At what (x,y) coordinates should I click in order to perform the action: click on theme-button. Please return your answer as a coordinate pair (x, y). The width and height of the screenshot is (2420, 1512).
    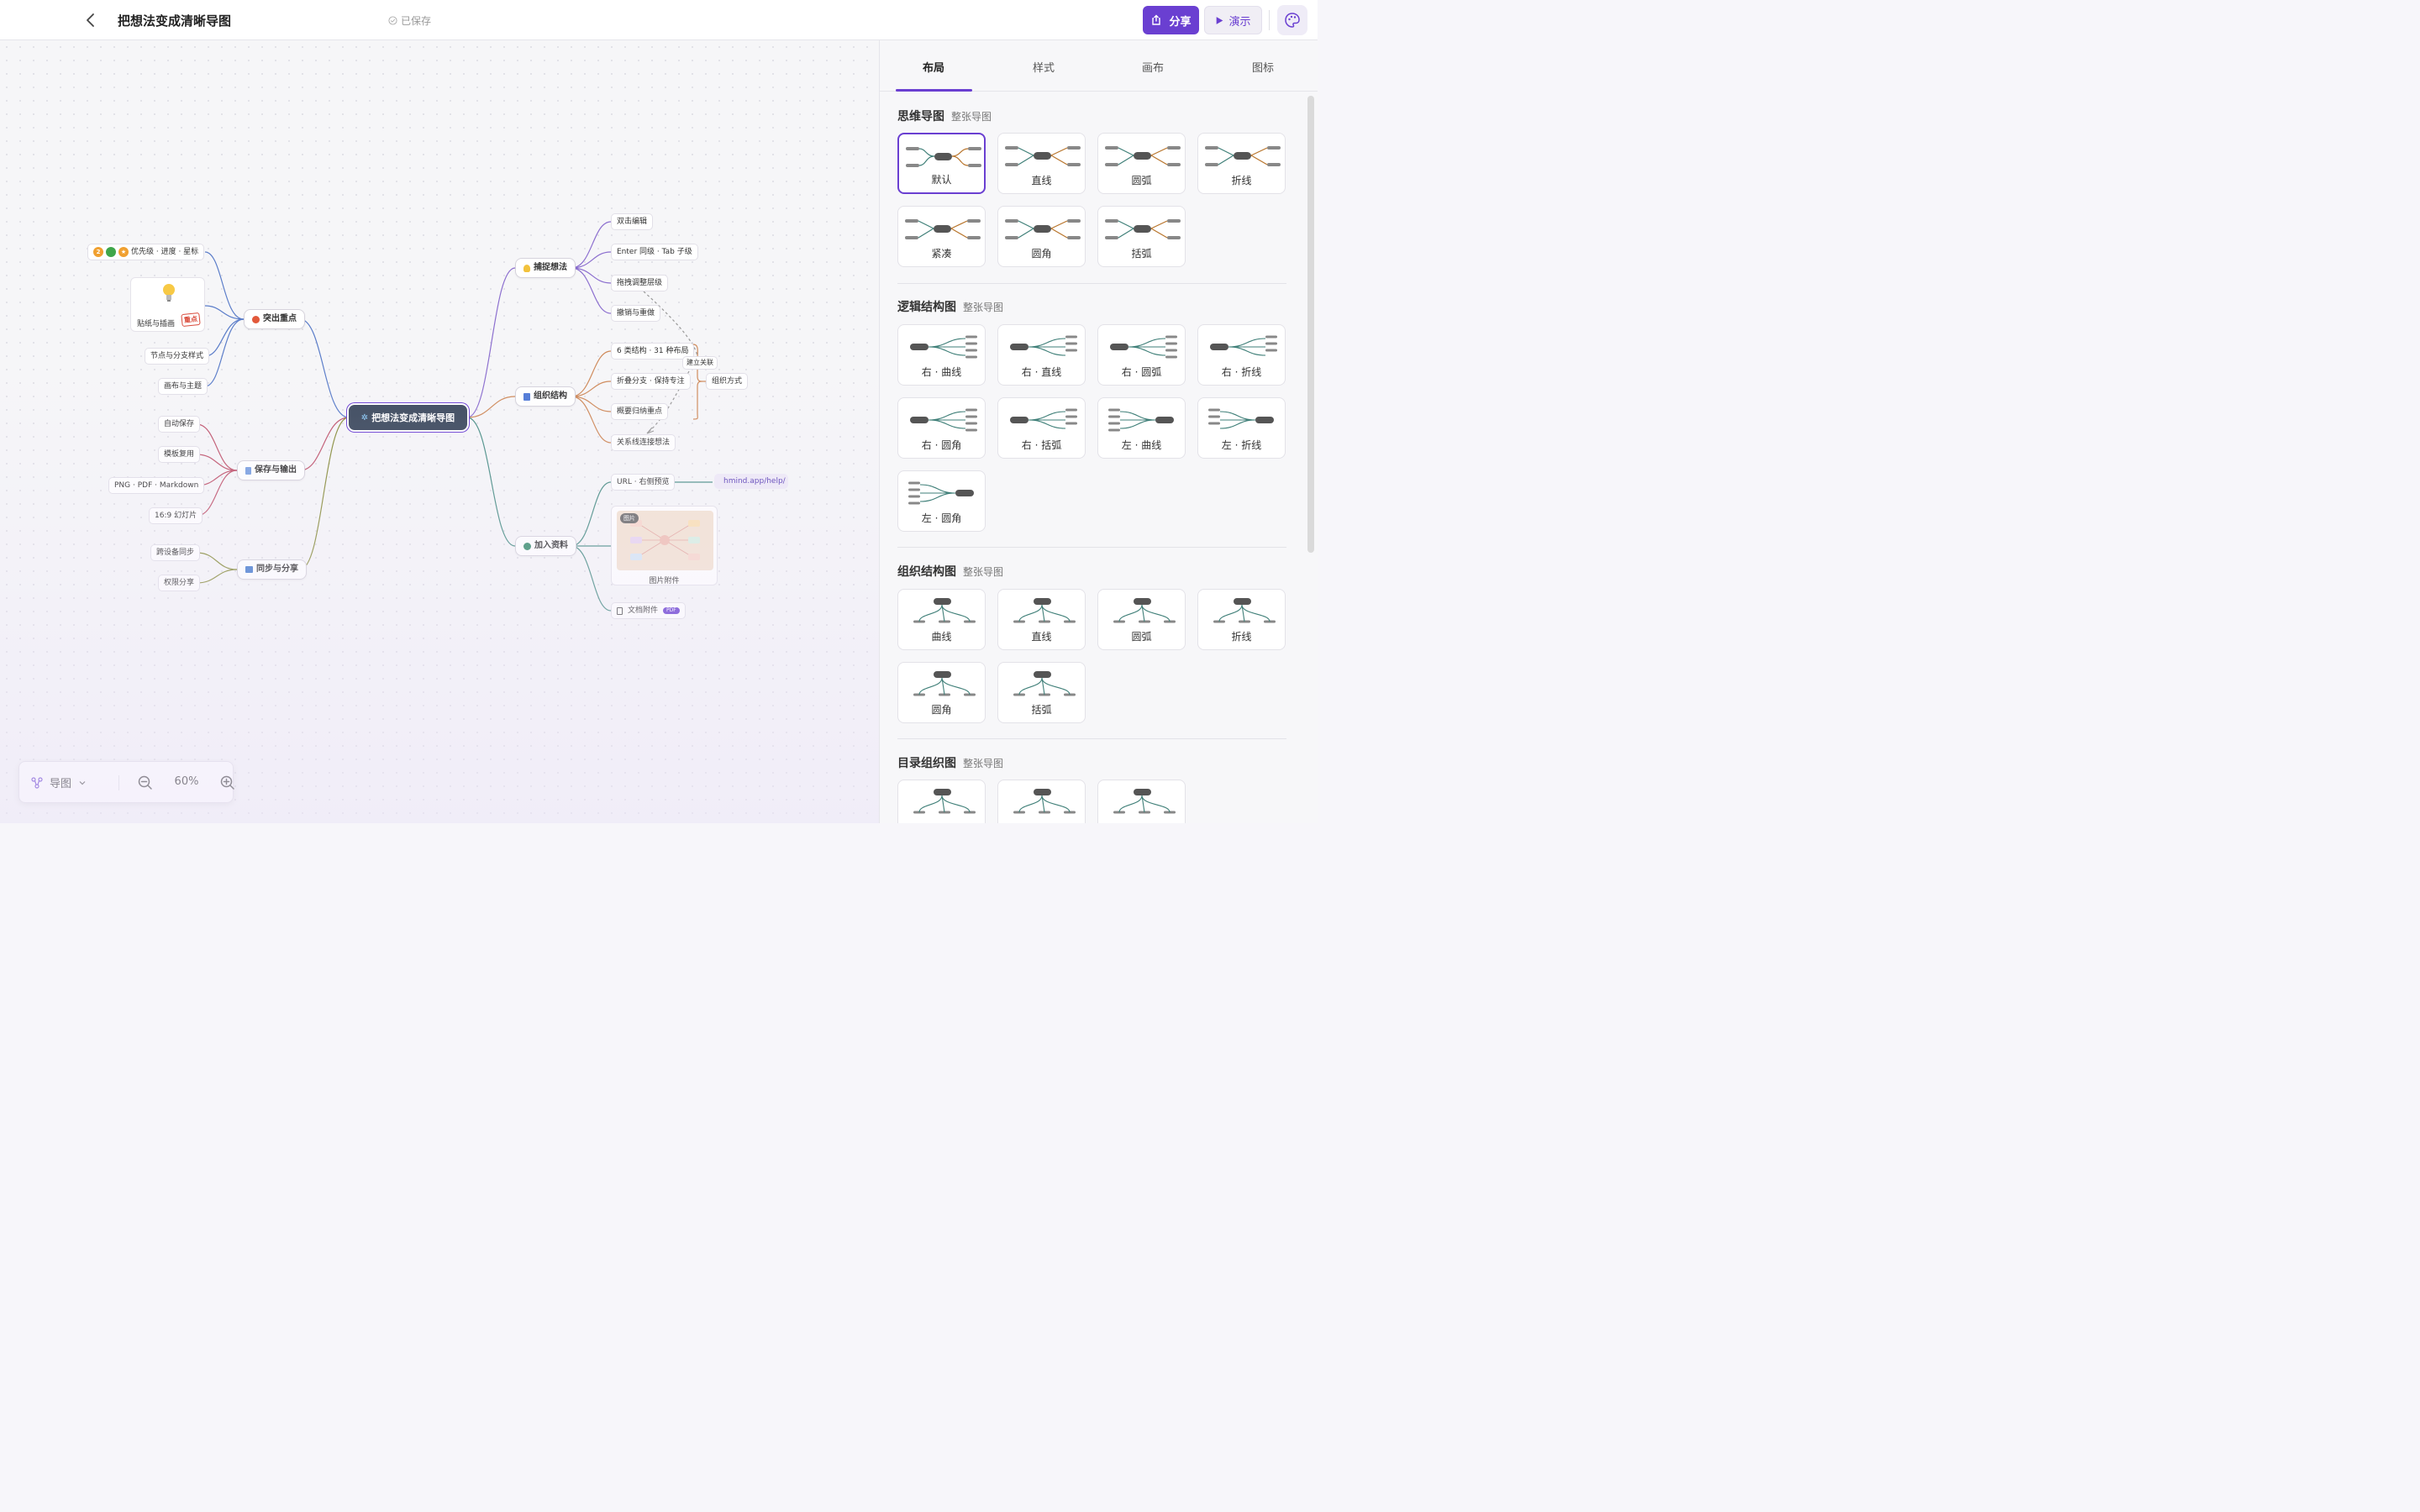
    Looking at the image, I should click on (1292, 20).